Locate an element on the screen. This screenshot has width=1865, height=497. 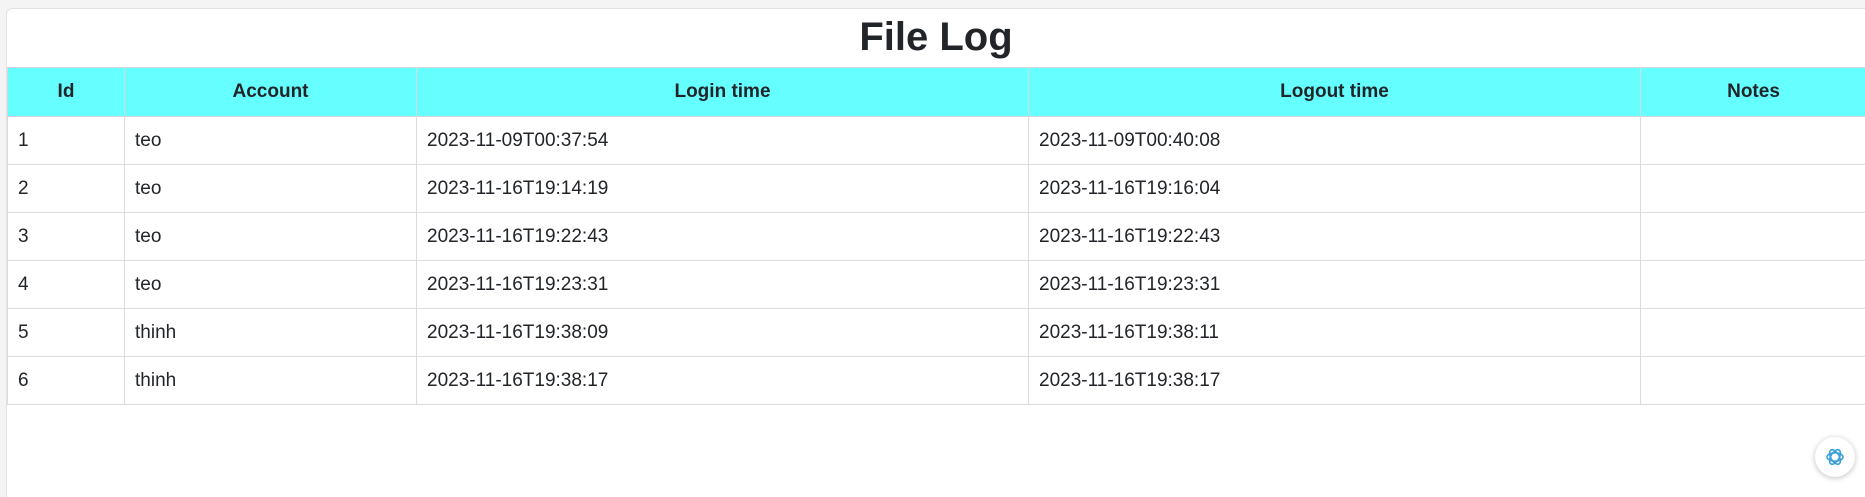
cell-logout-time: 2023-11-16T19:38:17 is located at coordinates (1334, 380).